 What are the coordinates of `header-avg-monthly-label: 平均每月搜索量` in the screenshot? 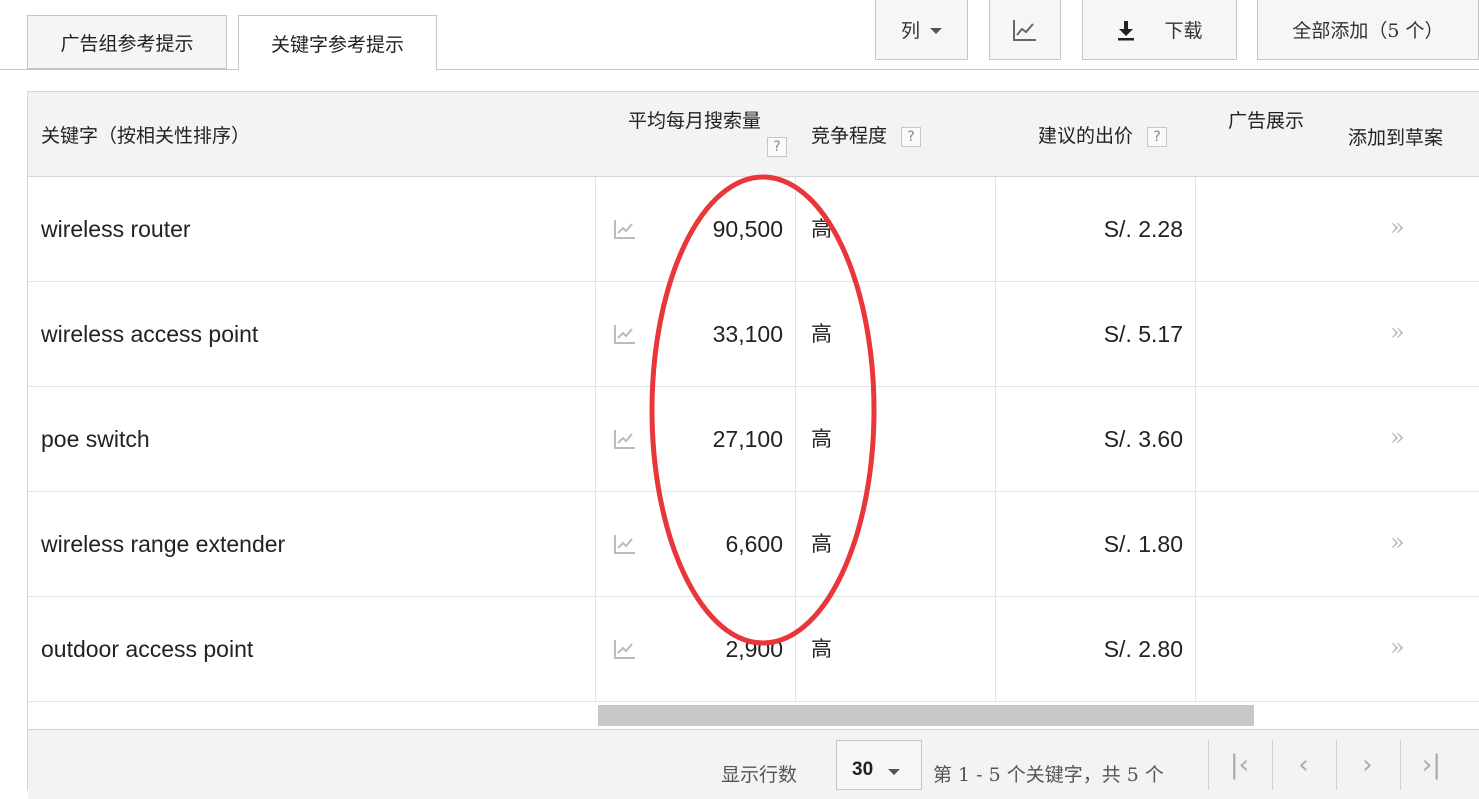 It's located at (695, 121).